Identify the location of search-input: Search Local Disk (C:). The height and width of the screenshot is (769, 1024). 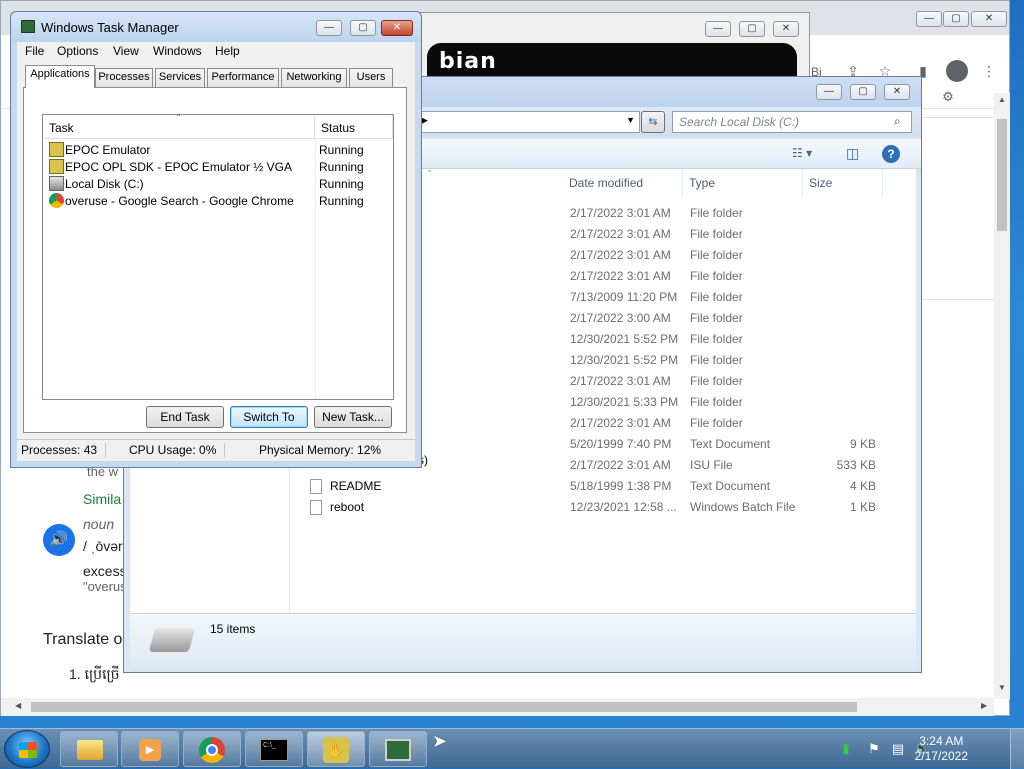
(792, 122).